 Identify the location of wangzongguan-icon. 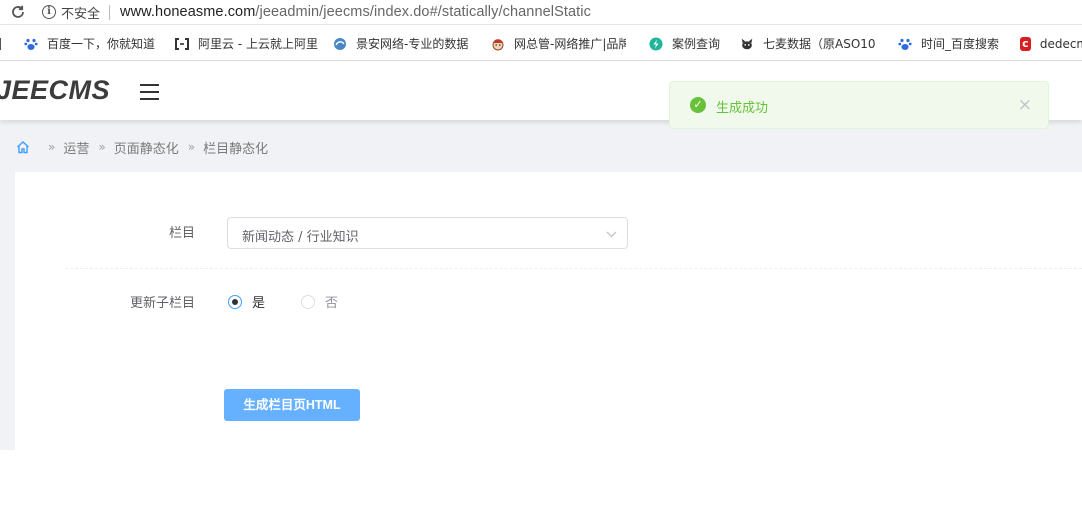
(498, 44).